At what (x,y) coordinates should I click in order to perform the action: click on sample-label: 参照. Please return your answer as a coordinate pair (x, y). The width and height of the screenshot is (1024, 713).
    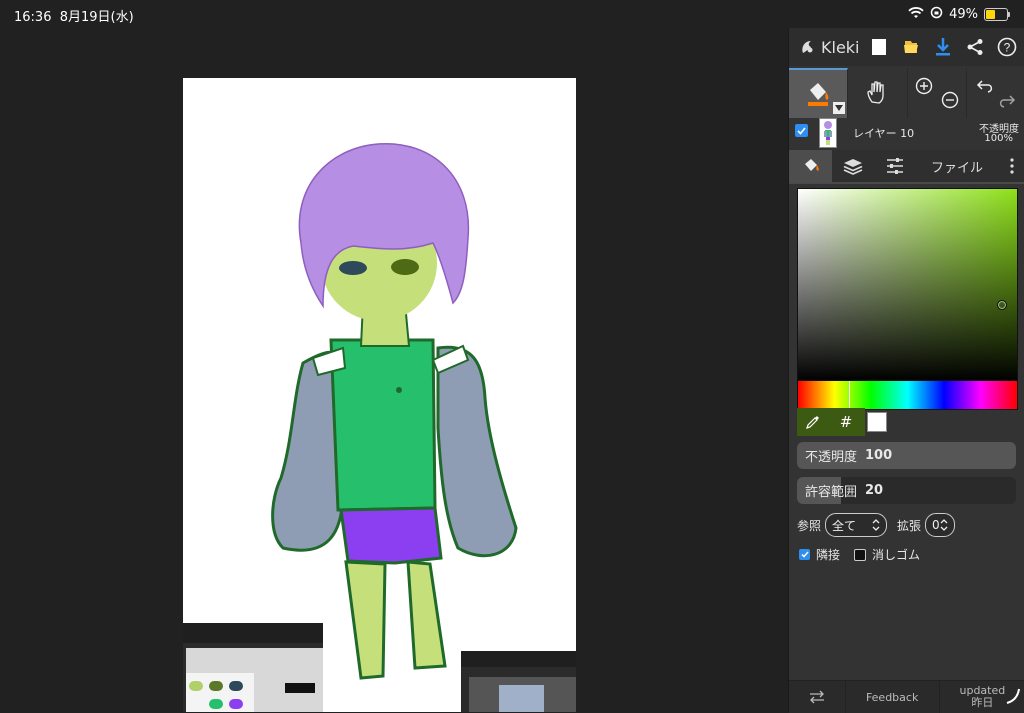
    Looking at the image, I should click on (809, 525).